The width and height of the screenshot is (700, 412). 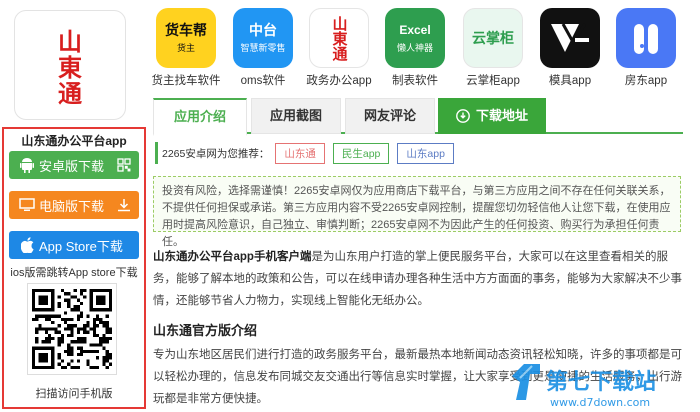 I want to click on pc-download-label: 电脑版下载, so click(x=72, y=206).